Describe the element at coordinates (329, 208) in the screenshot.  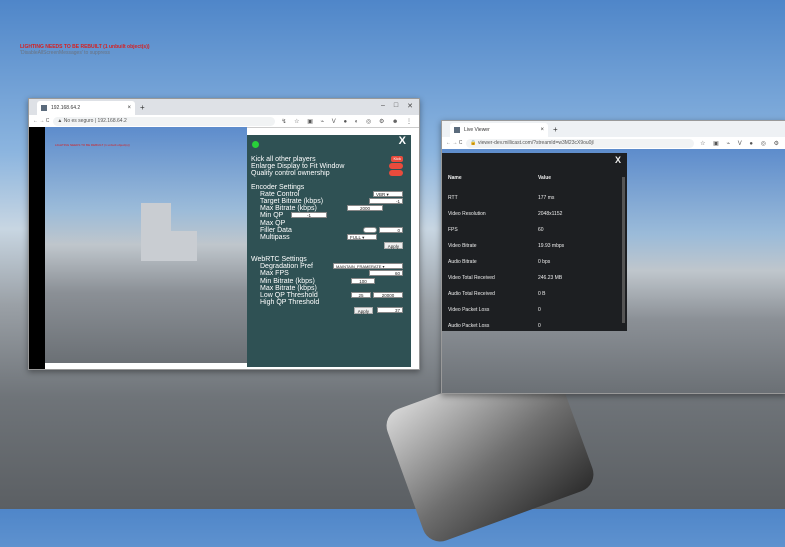
I see `max-bitrate-row: Max Bitrate (kbps) 2000` at that location.